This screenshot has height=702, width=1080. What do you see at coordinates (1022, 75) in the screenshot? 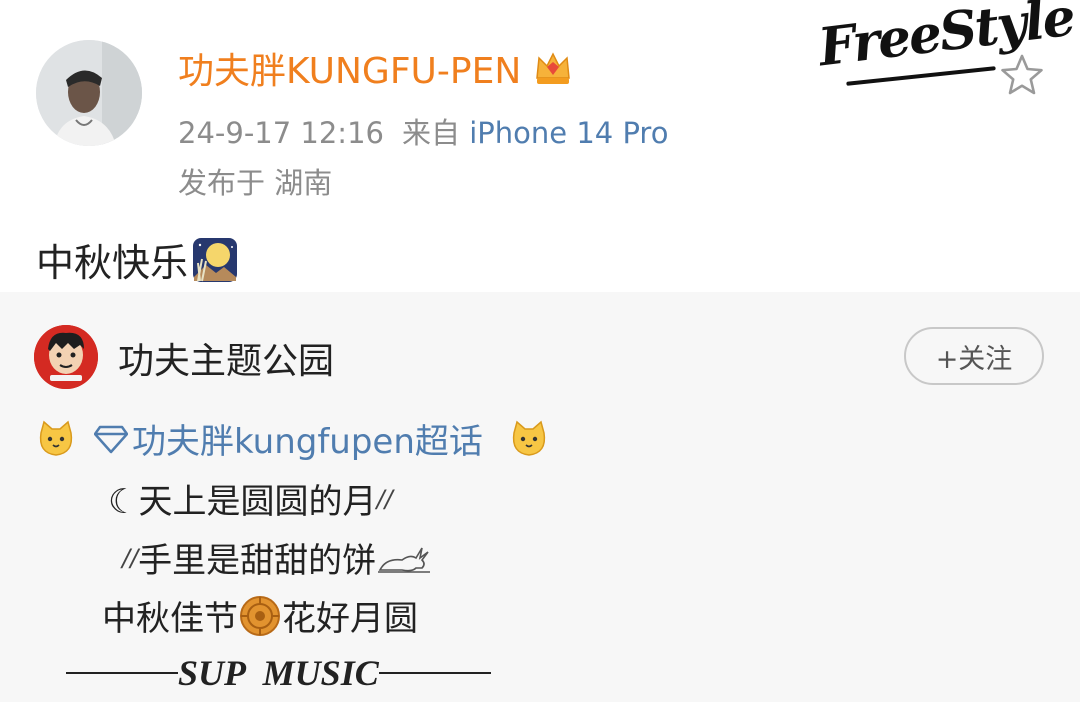
I see `star-outline-icon` at bounding box center [1022, 75].